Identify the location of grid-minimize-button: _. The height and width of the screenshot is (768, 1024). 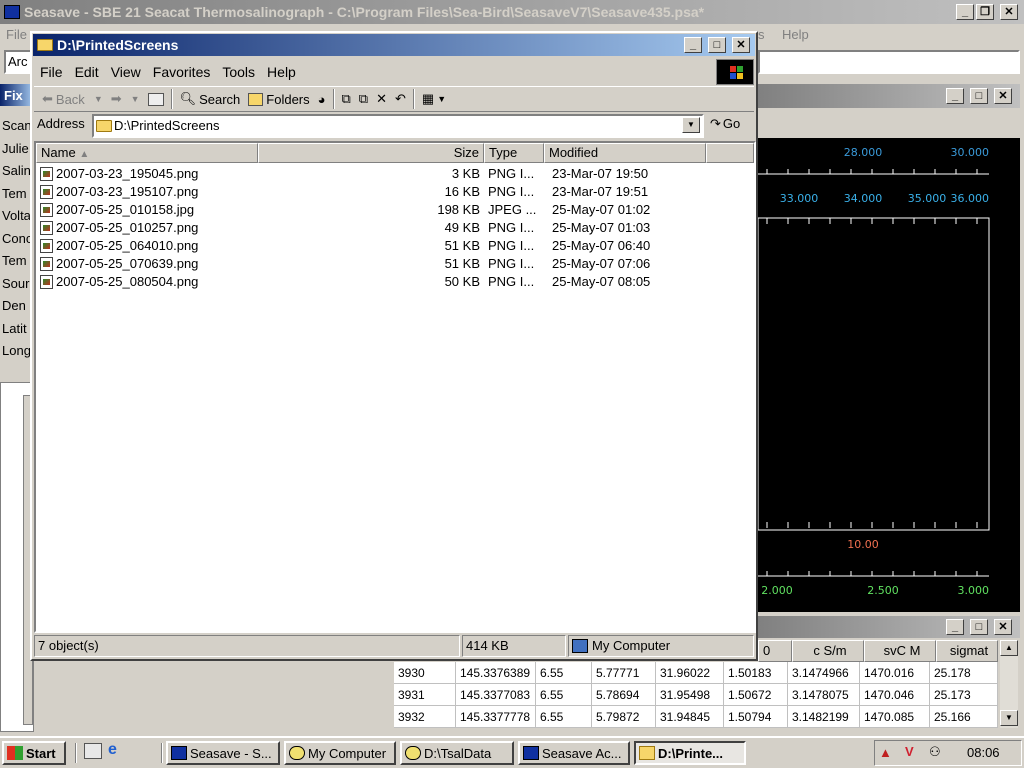
(955, 627).